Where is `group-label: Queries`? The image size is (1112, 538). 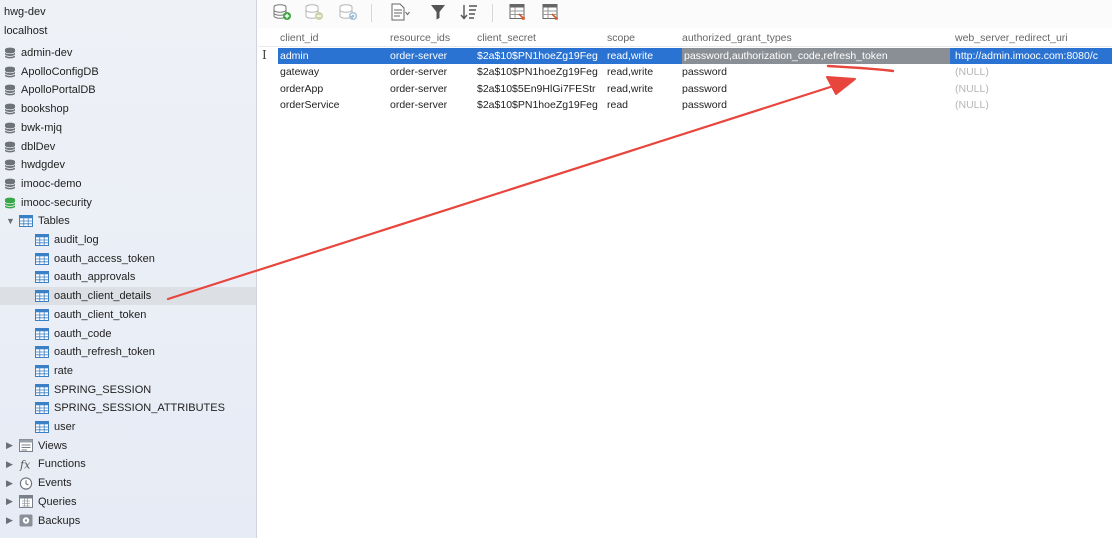
group-label: Queries is located at coordinates (57, 501).